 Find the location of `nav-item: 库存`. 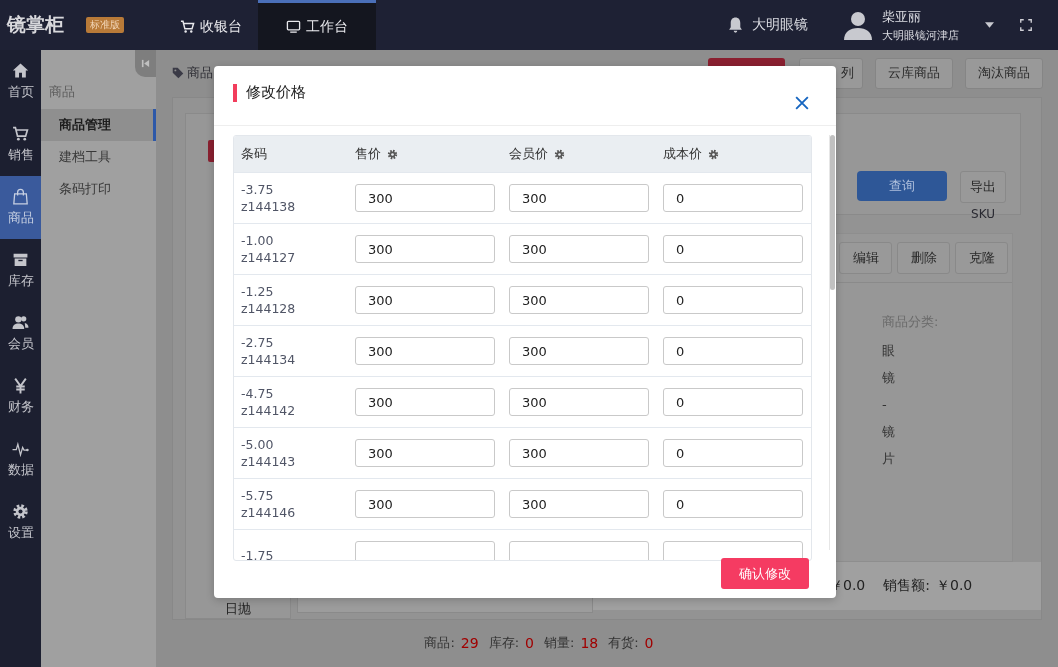

nav-item: 库存 is located at coordinates (20, 270).